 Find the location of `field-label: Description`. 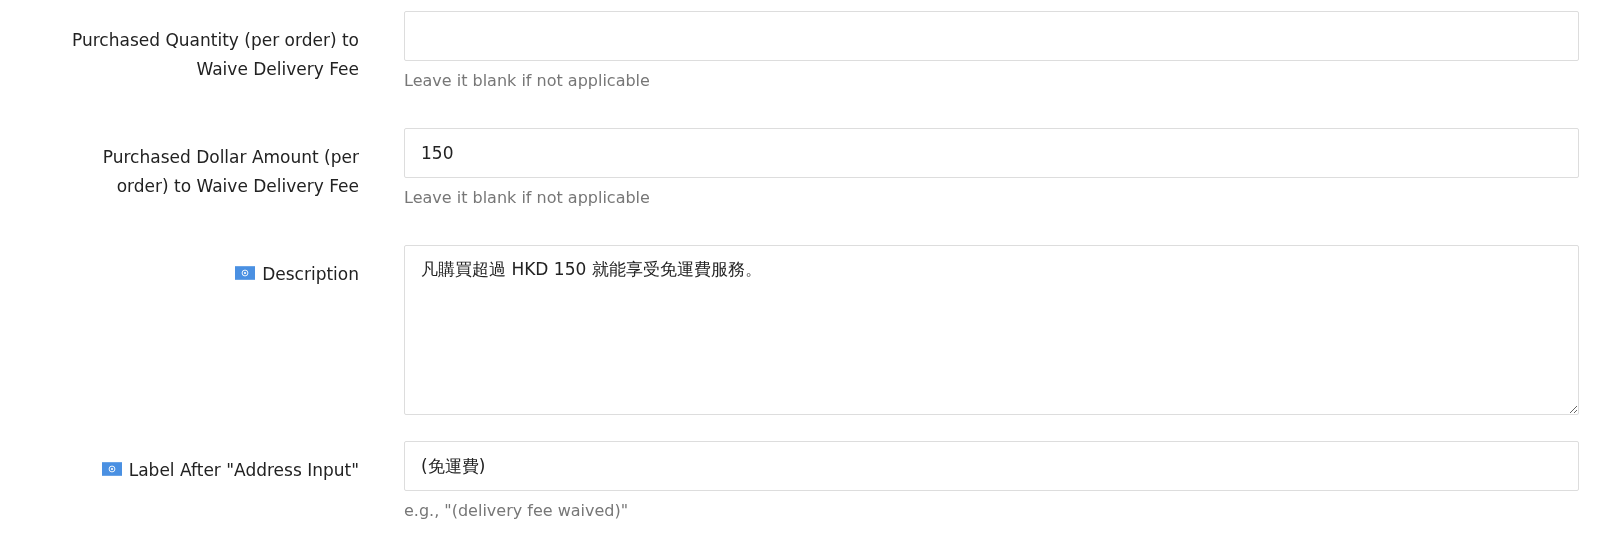

field-label: Description is located at coordinates (310, 274).